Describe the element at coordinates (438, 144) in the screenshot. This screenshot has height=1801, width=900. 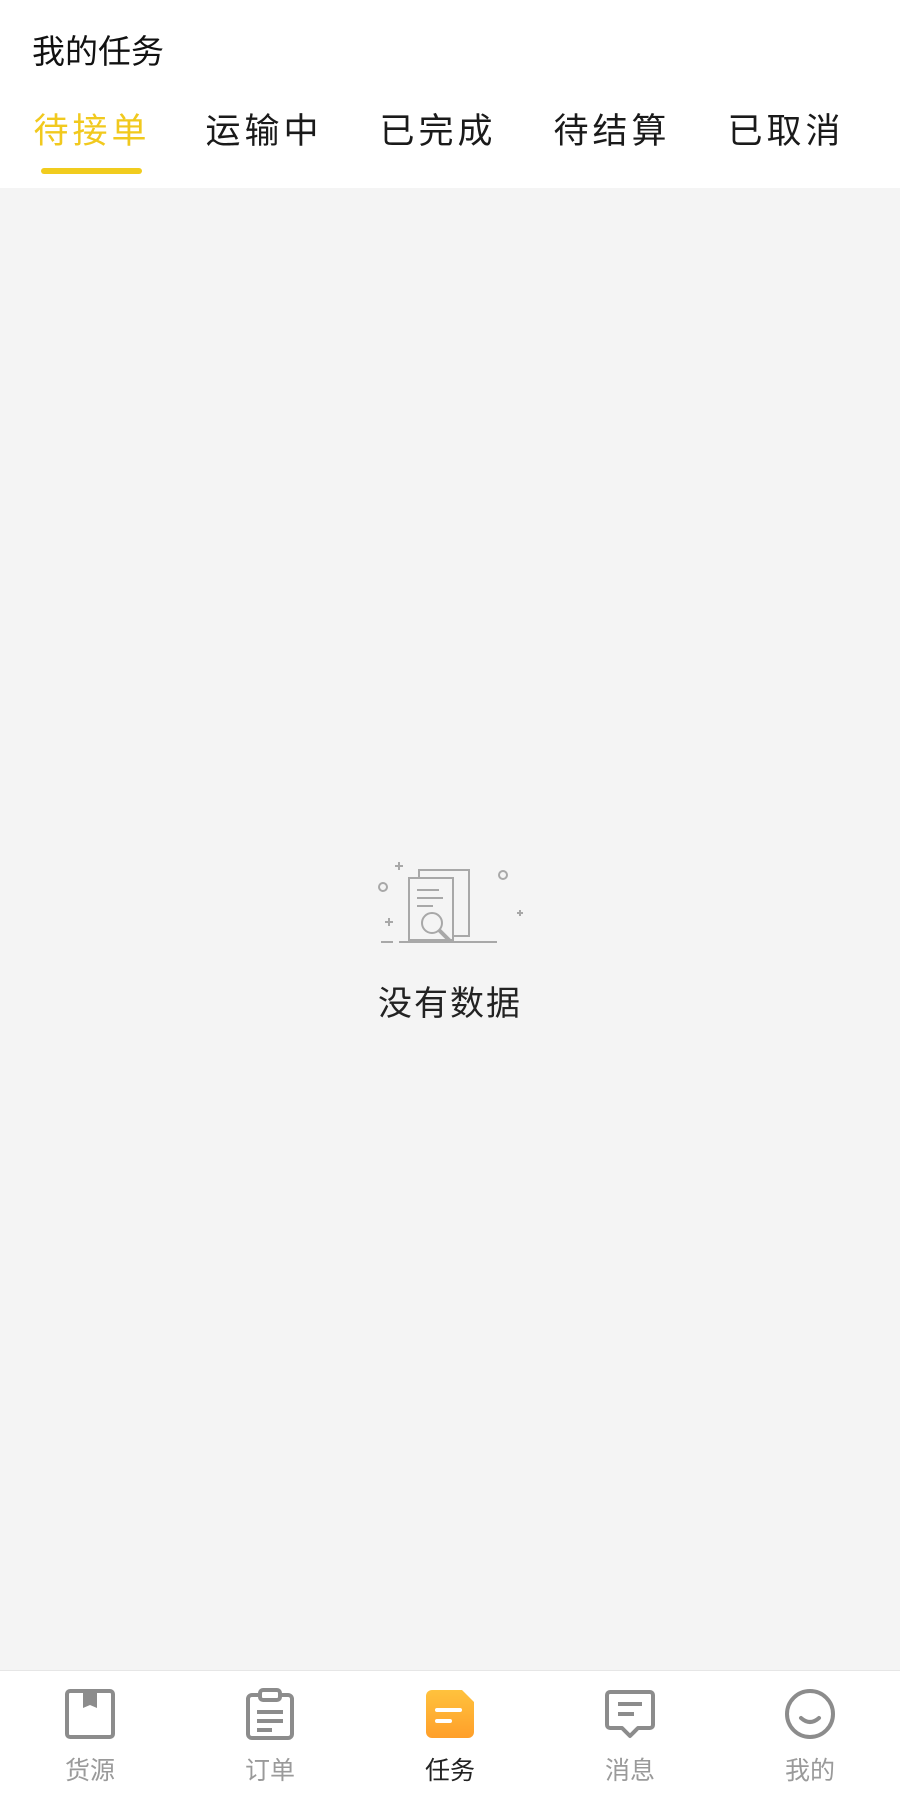
I see `tab-completed: 已完成` at that location.